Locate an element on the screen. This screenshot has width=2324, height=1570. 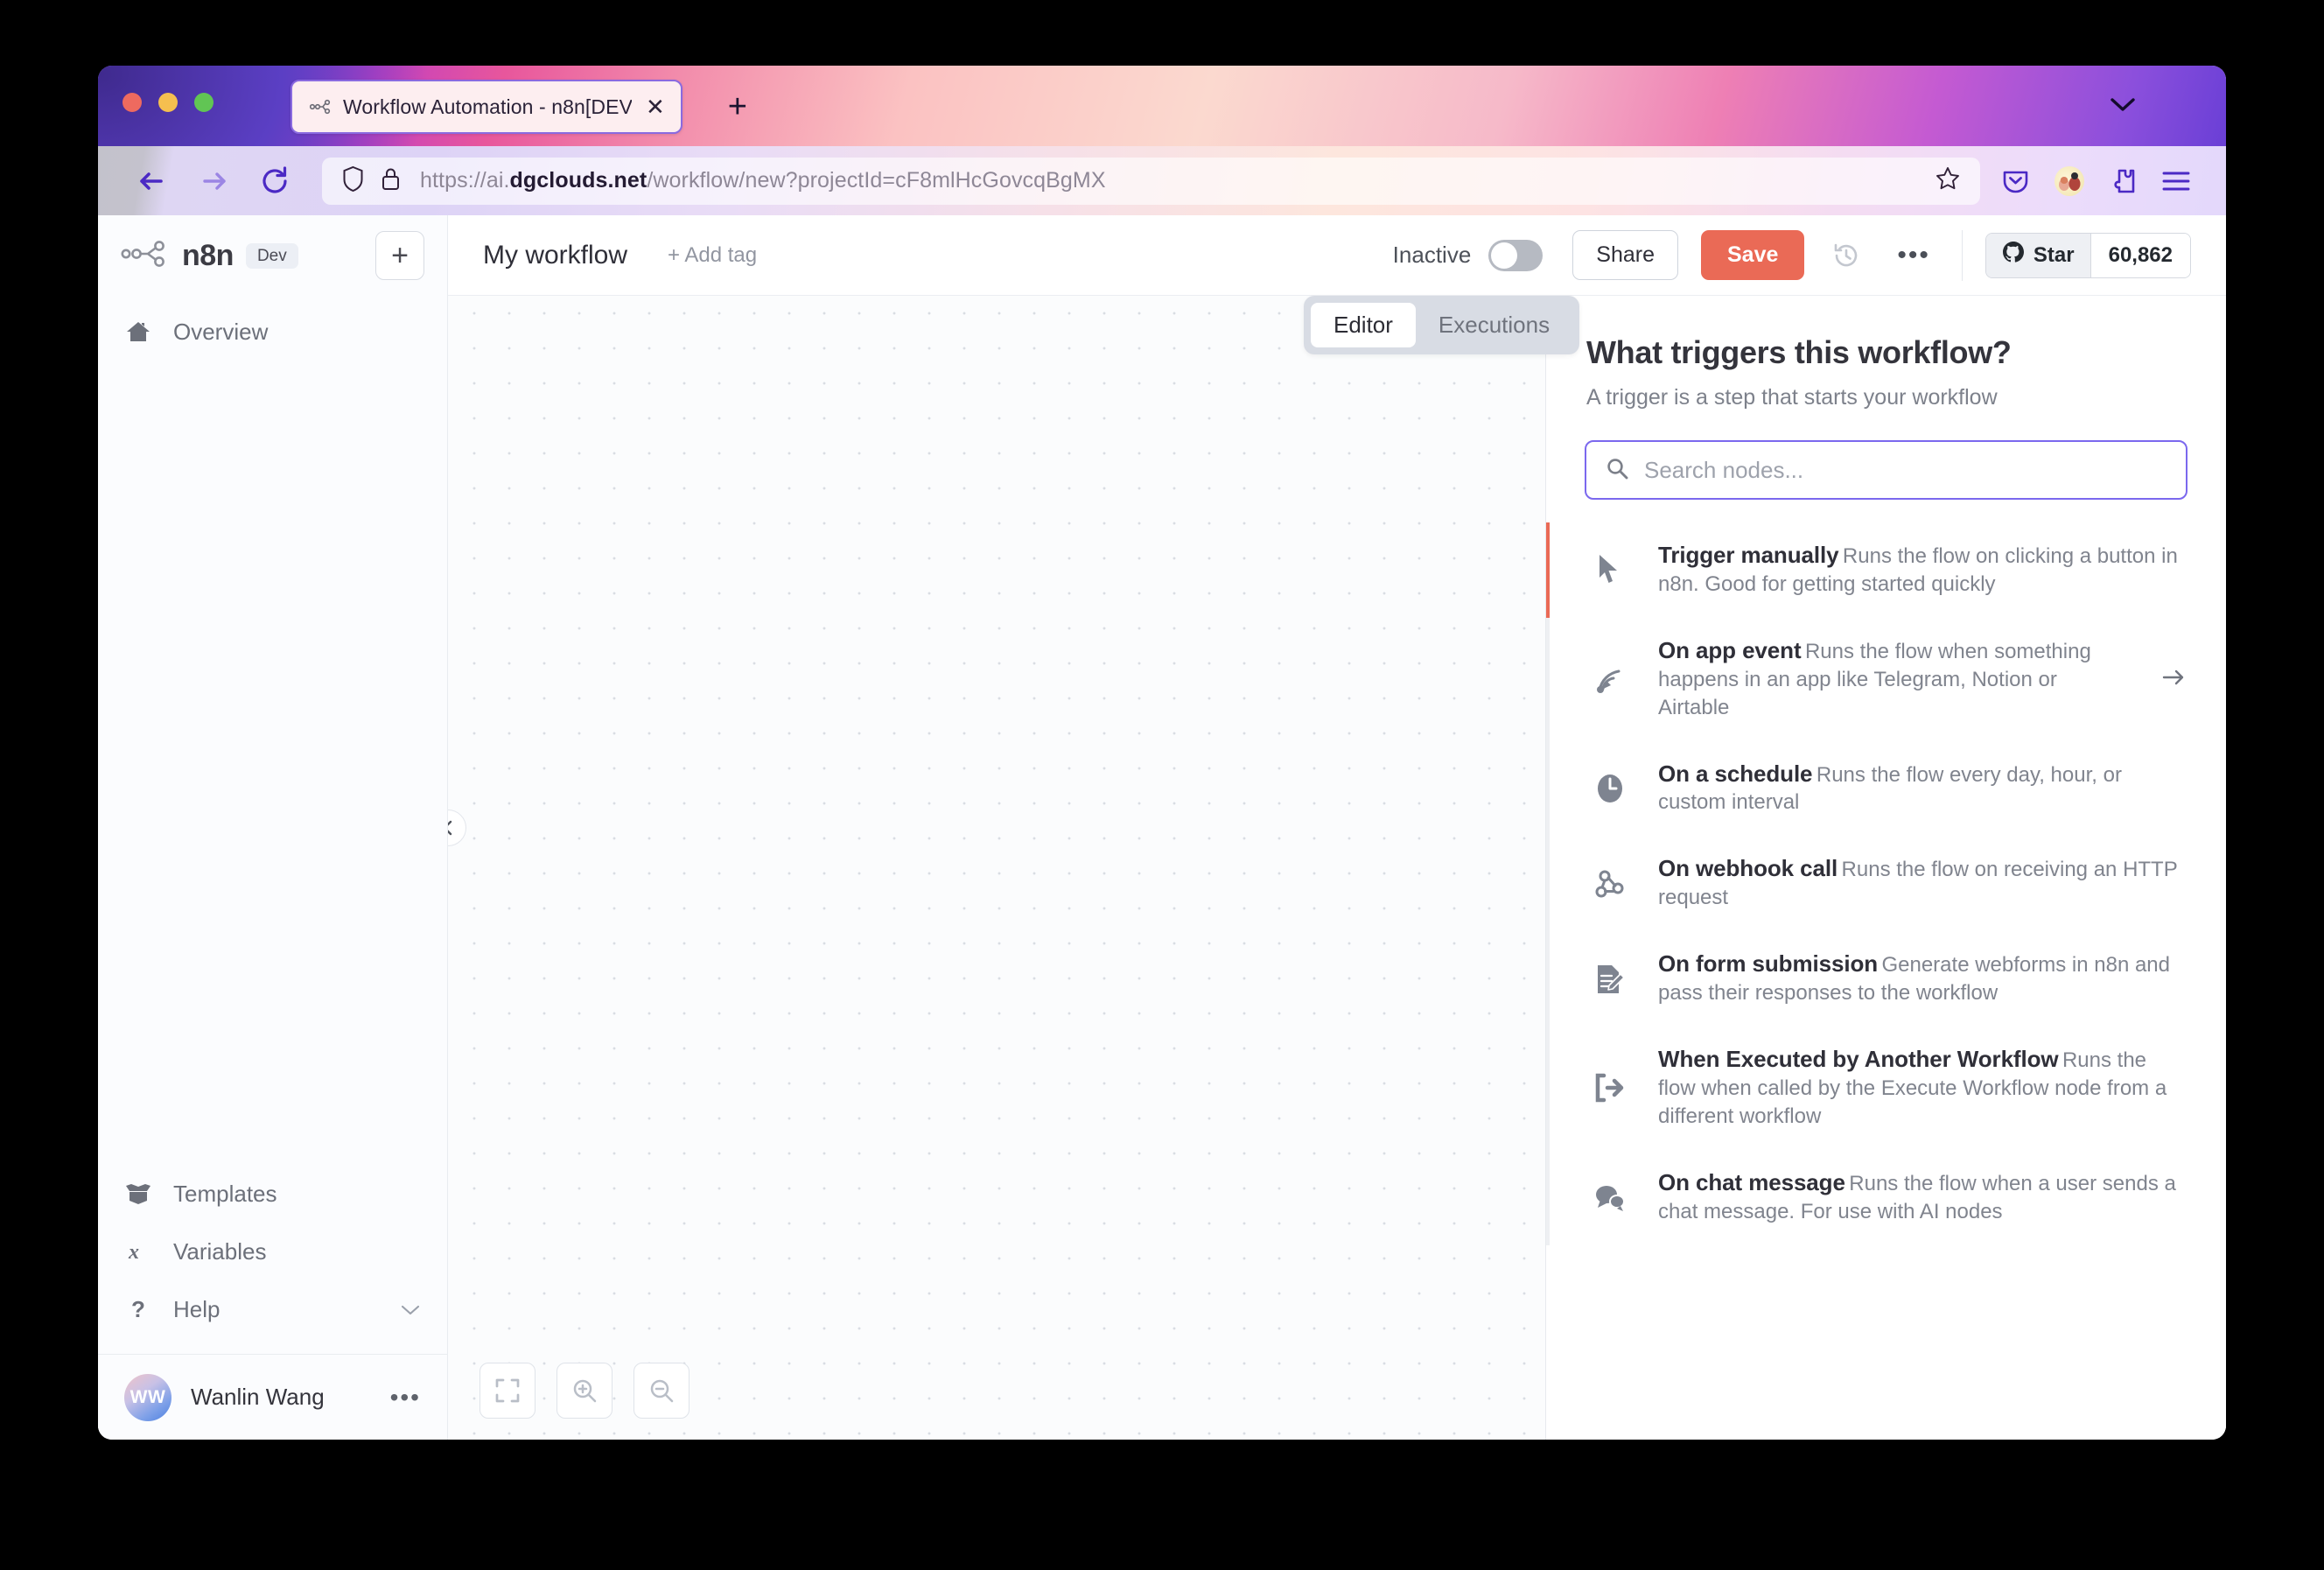
reload-icon is located at coordinates (274, 181).